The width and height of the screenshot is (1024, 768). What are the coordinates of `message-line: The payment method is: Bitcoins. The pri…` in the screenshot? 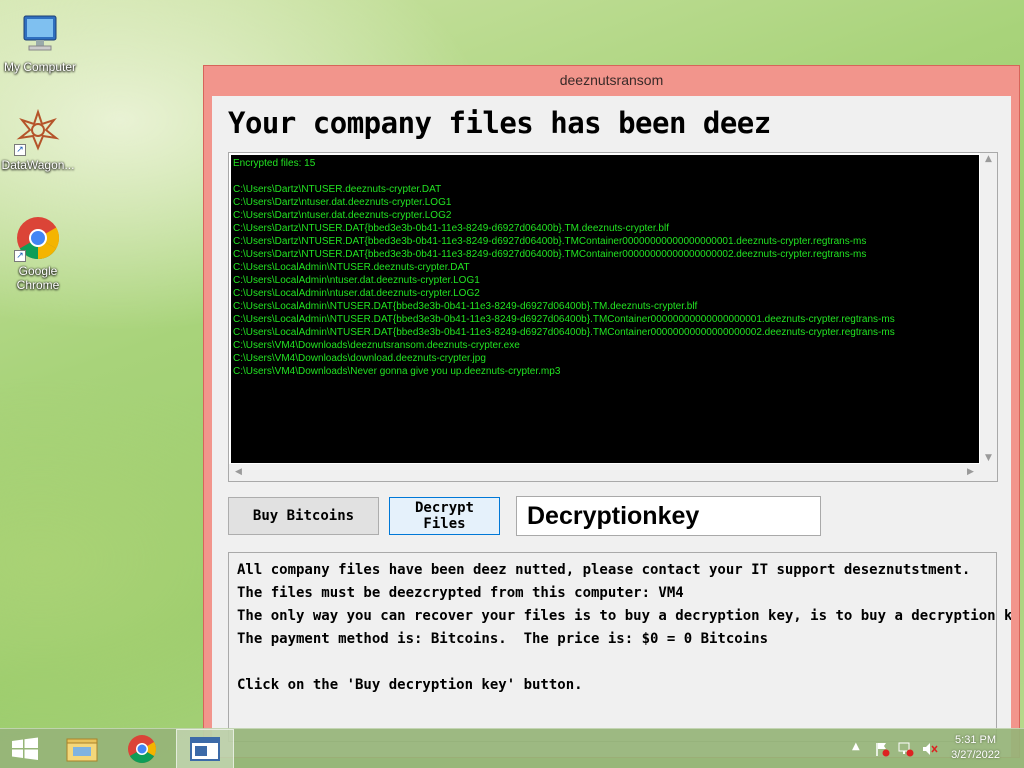 It's located at (503, 639).